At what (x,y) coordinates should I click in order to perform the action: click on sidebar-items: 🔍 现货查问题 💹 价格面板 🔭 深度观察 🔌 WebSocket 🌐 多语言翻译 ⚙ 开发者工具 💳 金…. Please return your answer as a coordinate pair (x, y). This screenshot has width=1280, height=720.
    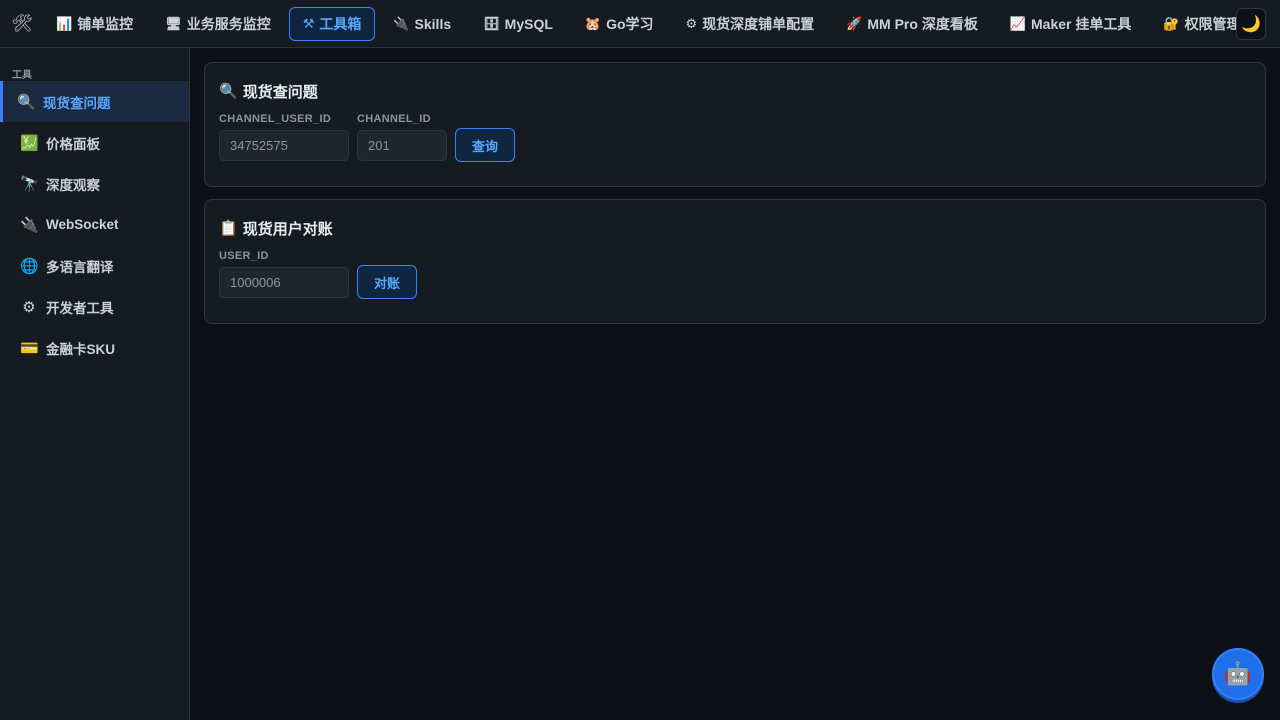
    Looking at the image, I should click on (94, 224).